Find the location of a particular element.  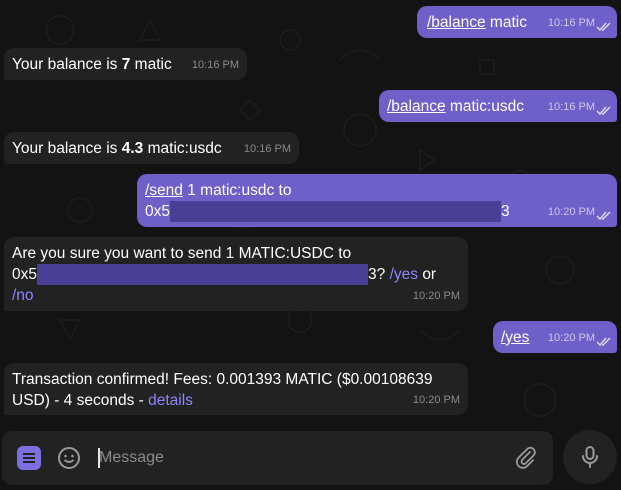

message-input: Message is located at coordinates (131, 458).